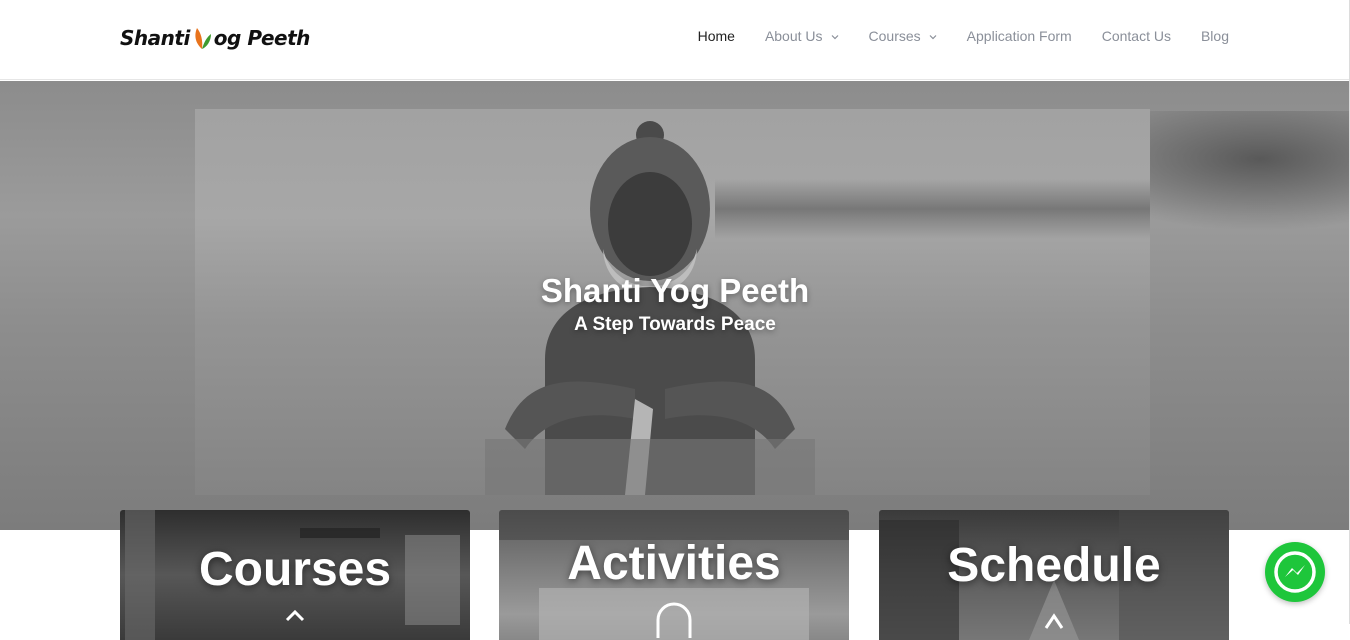  I want to click on nav-contact-us: Contact Us, so click(1136, 36).